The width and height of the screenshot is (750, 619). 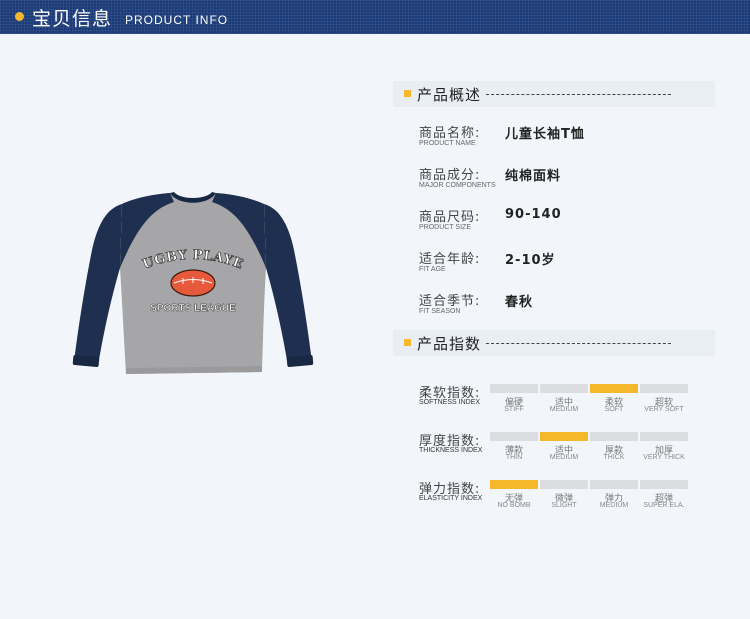 I want to click on index-level: 薄款 THIN, so click(x=514, y=450).